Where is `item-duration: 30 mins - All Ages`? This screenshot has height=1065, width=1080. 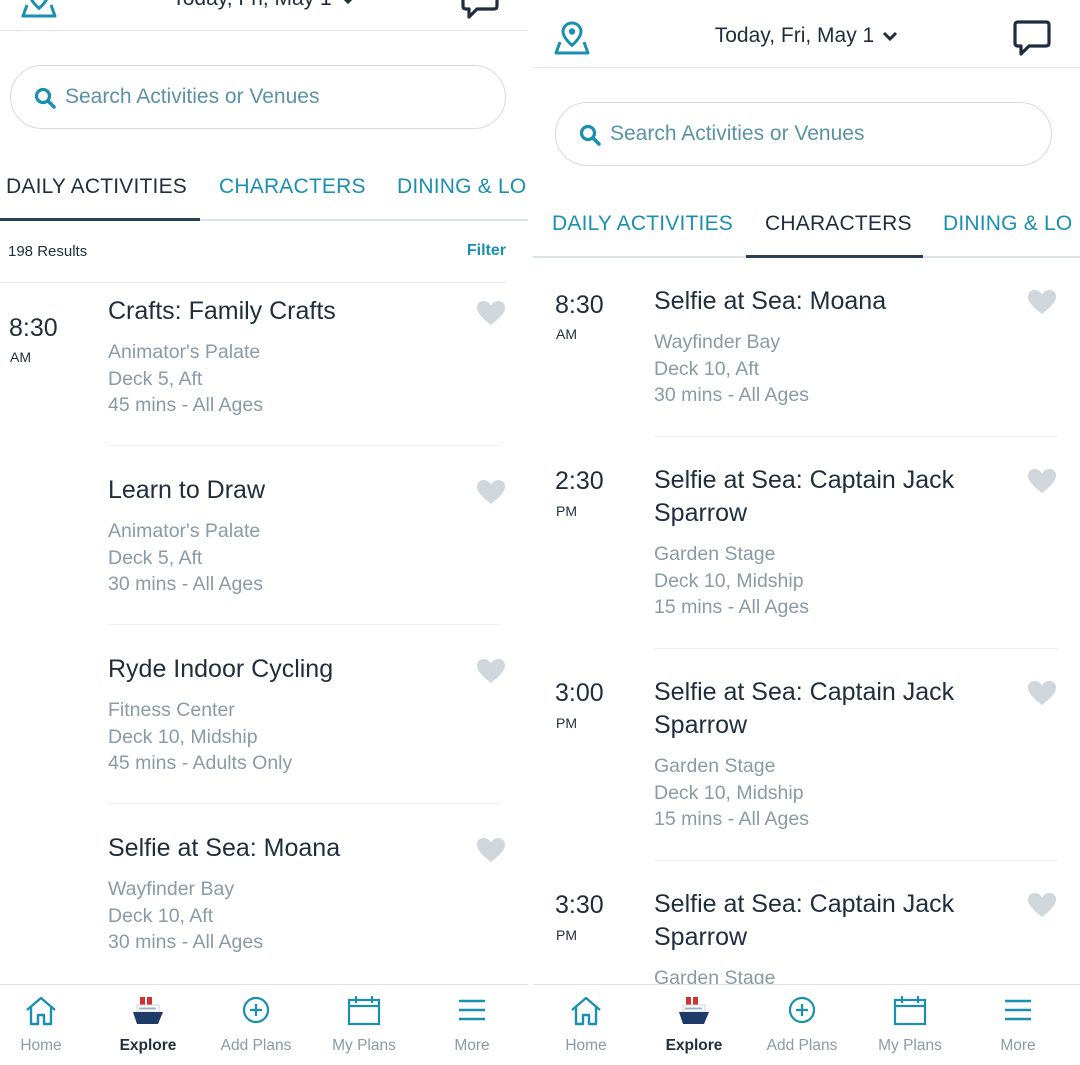 item-duration: 30 mins - All Ages is located at coordinates (731, 395).